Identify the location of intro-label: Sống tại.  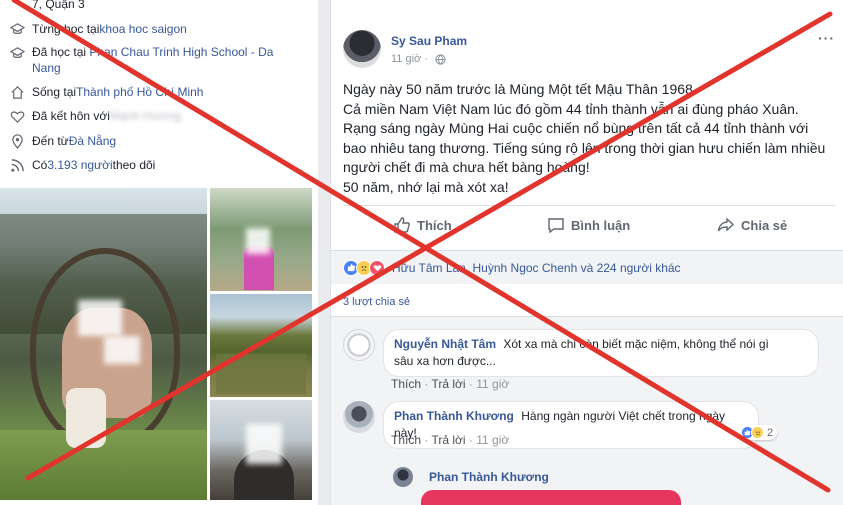
(54, 92).